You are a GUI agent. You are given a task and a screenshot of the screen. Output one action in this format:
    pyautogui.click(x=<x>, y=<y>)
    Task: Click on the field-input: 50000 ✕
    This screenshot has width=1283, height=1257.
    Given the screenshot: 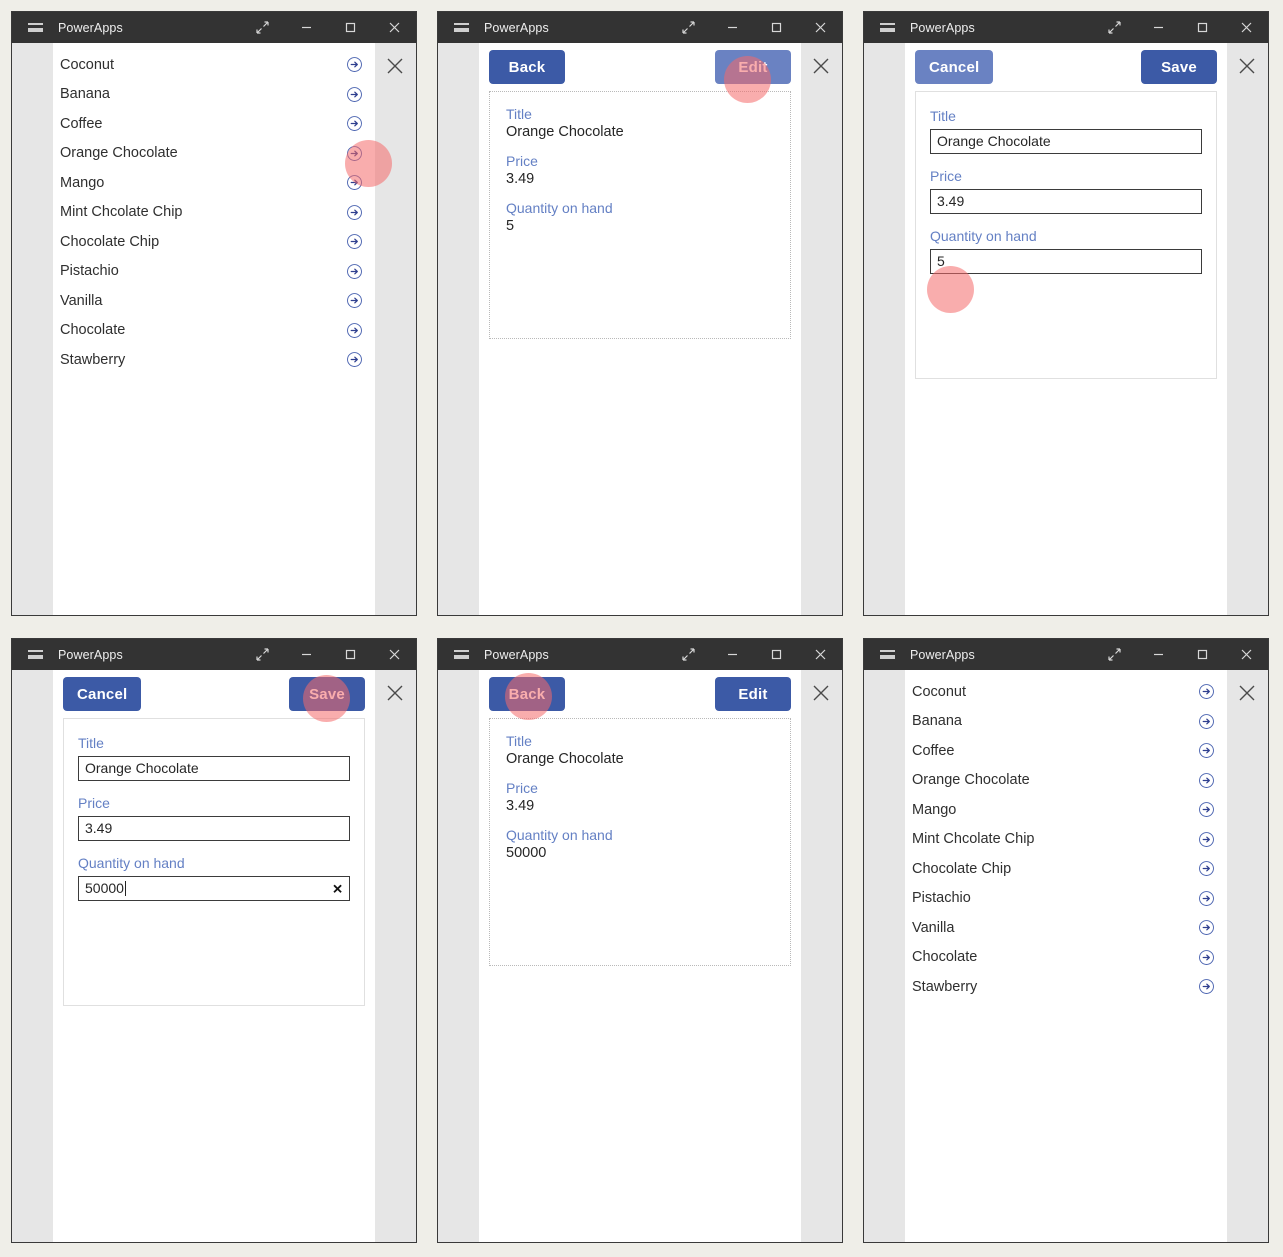 What is the action you would take?
    pyautogui.click(x=214, y=888)
    